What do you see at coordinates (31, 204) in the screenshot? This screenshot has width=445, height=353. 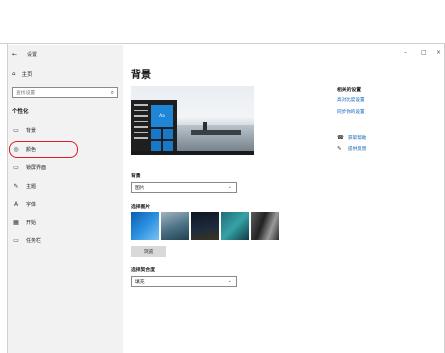 I see `sidebar-item-label: 字体` at bounding box center [31, 204].